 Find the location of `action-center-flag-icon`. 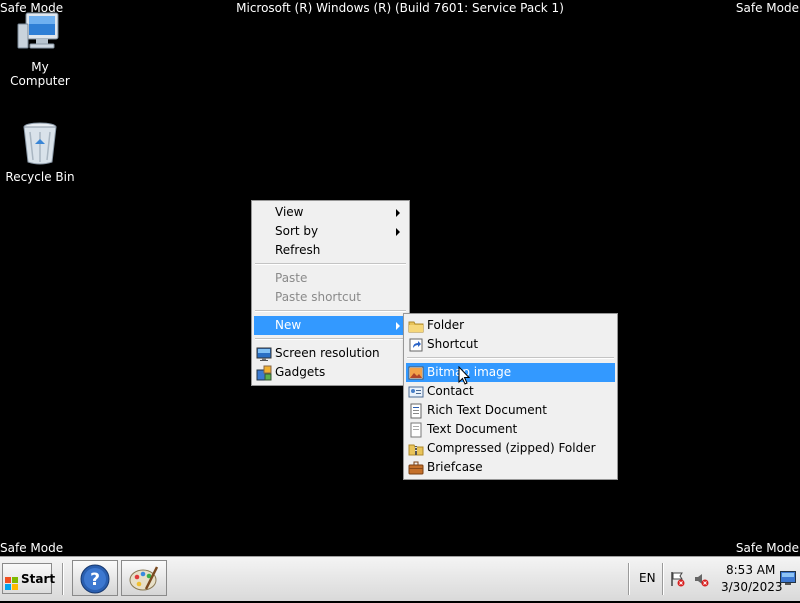

action-center-flag-icon is located at coordinates (677, 580).